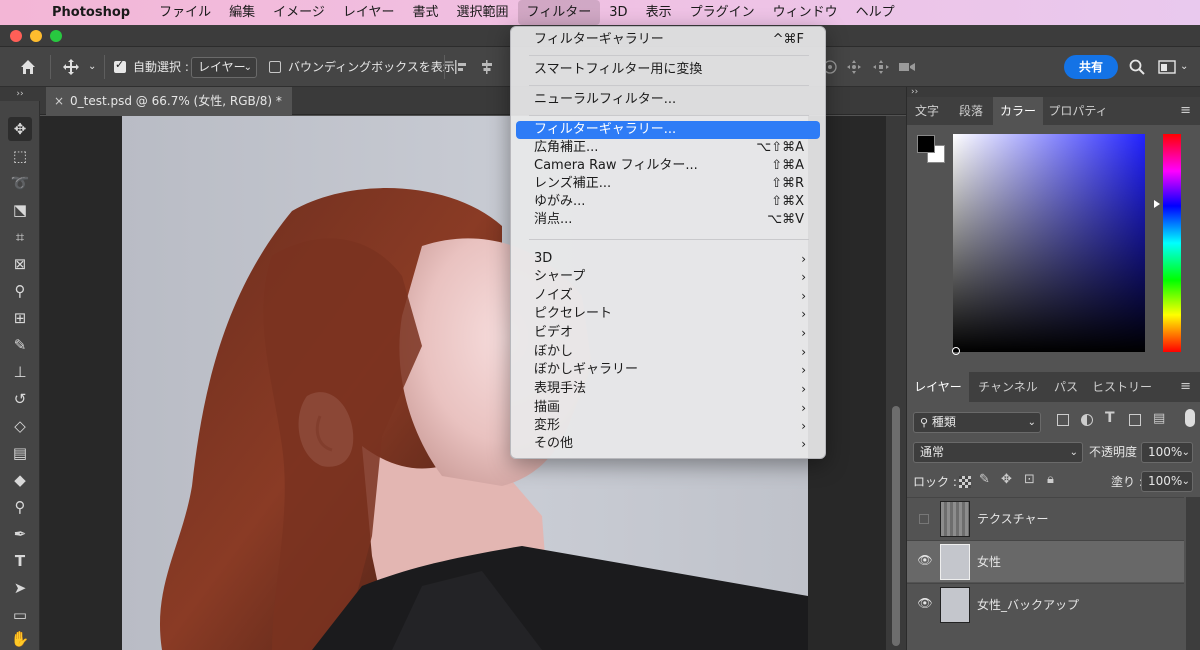 This screenshot has height=650, width=1200. Describe the element at coordinates (20, 264) in the screenshot. I see `frame-tool-icon: ⊠` at that location.